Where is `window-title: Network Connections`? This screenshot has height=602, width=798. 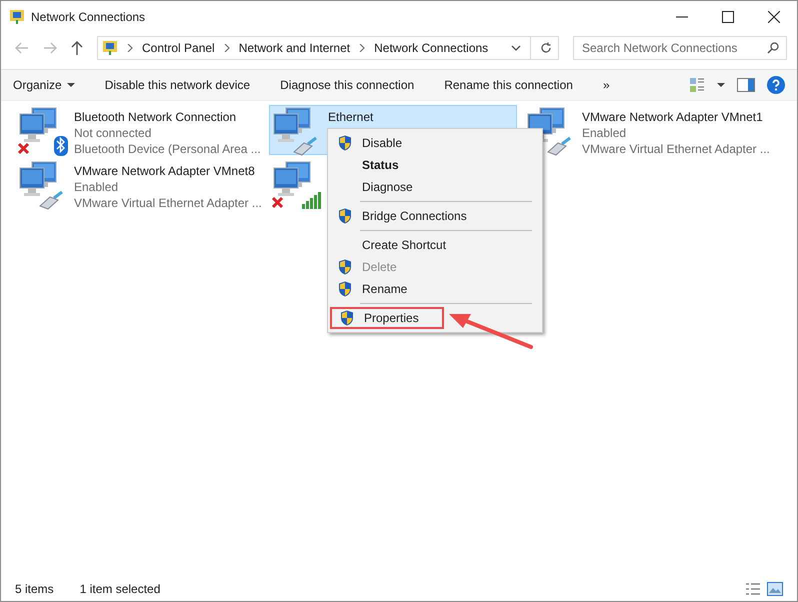 window-title: Network Connections is located at coordinates (88, 17).